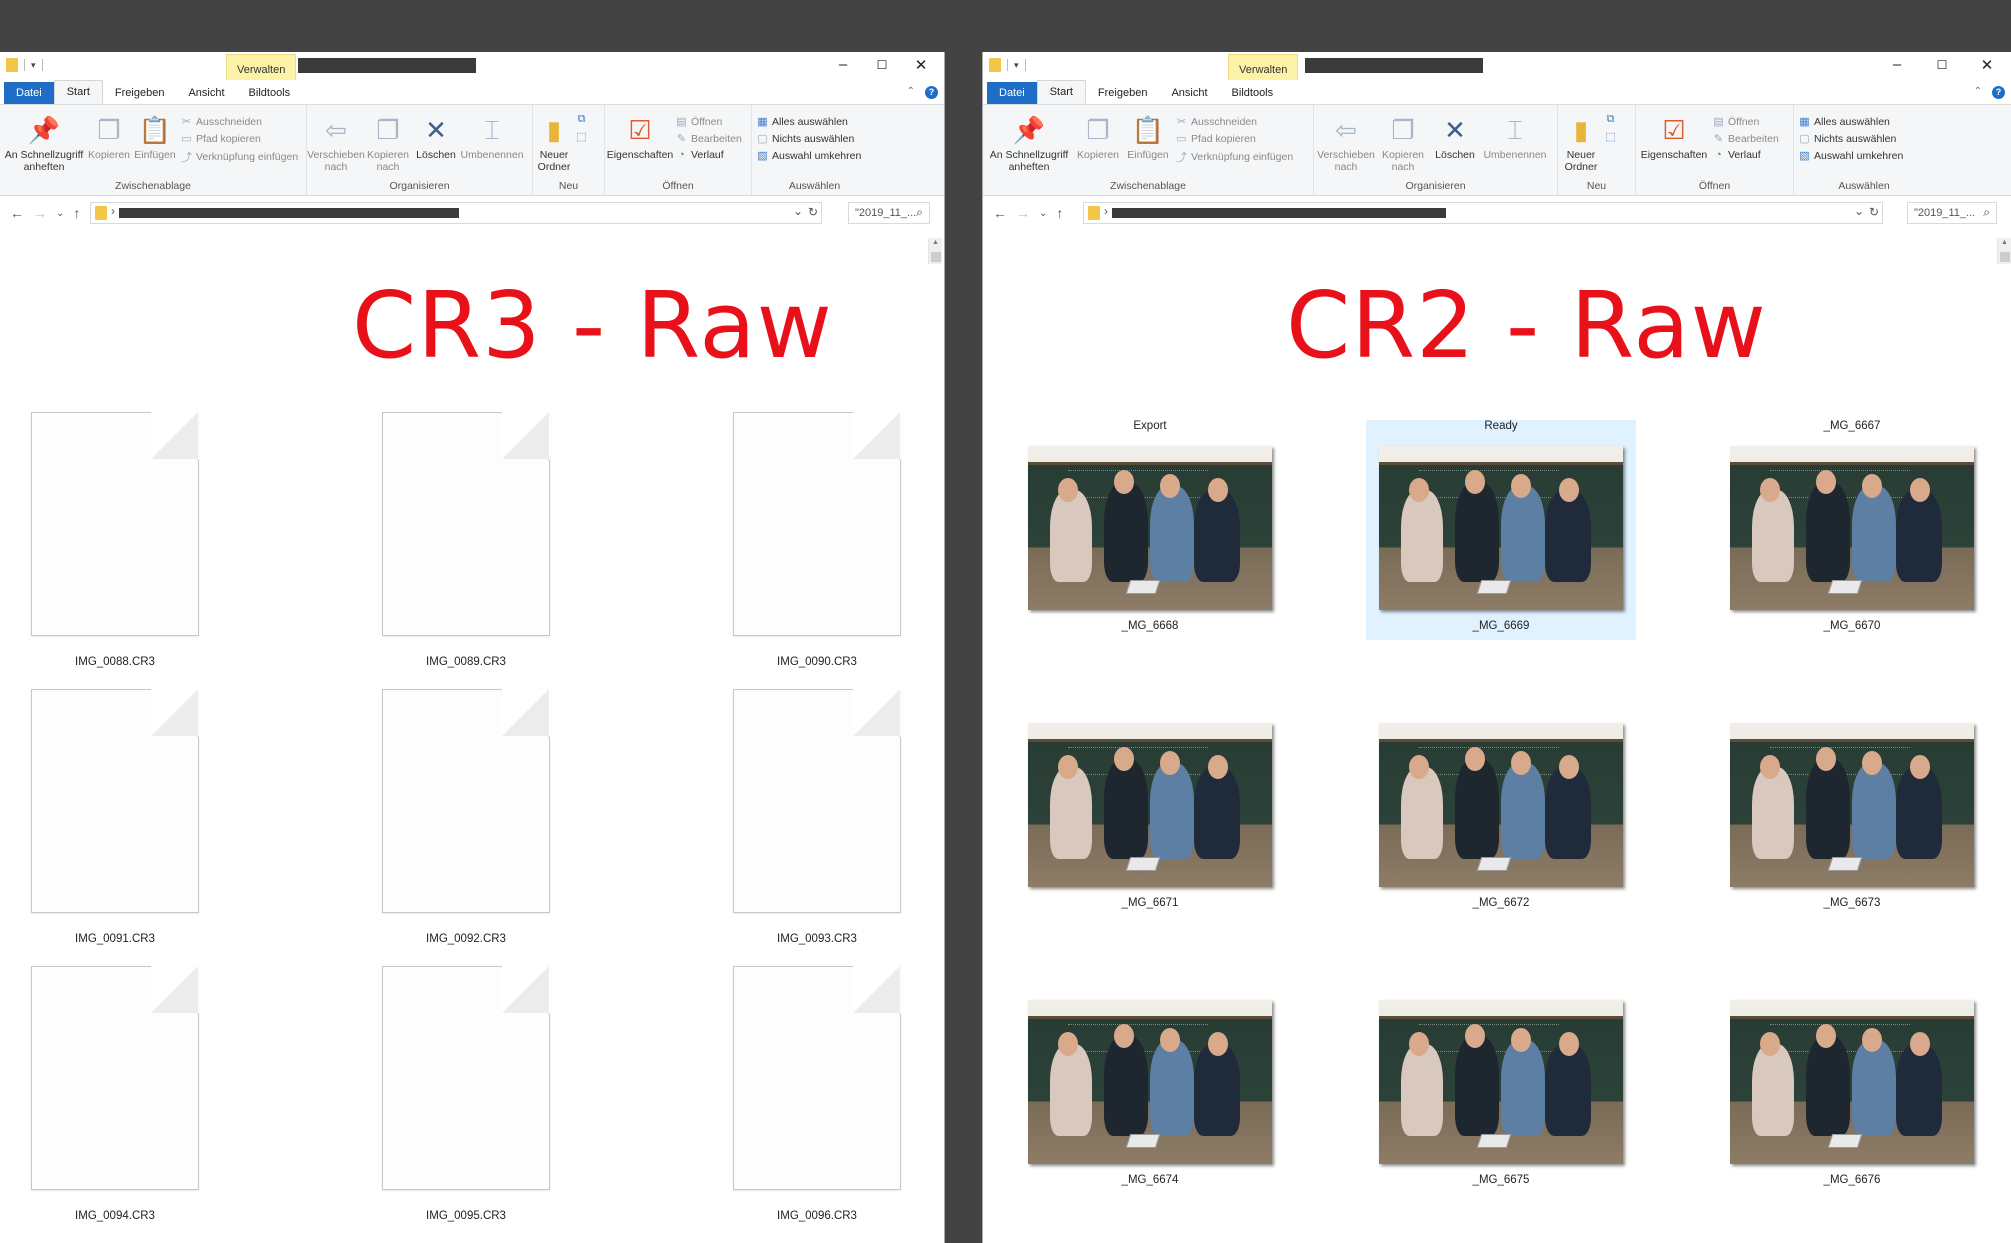  Describe the element at coordinates (466, 1094) in the screenshot. I see `file-item: IMG_0095.CR3` at that location.